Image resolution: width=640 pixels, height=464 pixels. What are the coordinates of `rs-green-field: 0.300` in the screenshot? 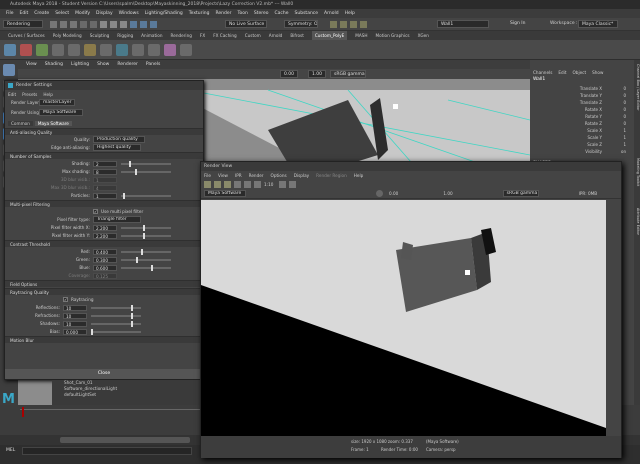 It's located at (105, 259).